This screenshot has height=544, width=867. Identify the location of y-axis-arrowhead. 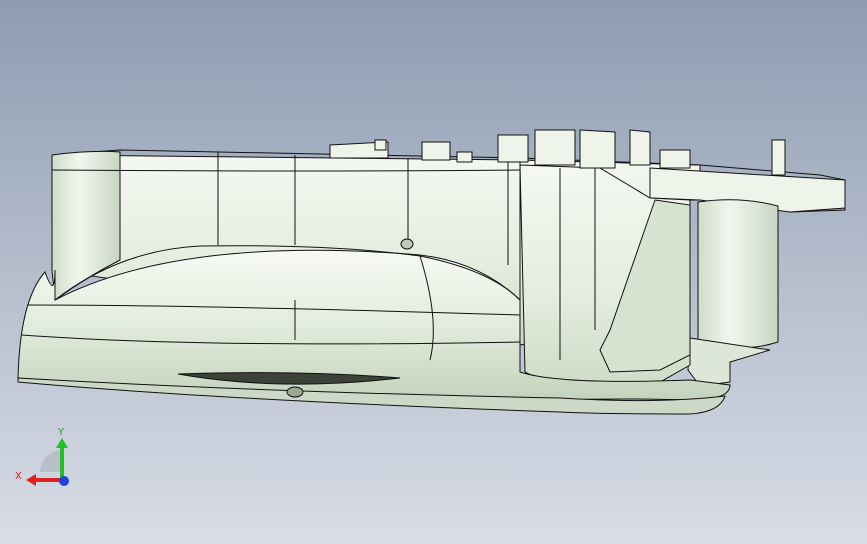
(62, 443).